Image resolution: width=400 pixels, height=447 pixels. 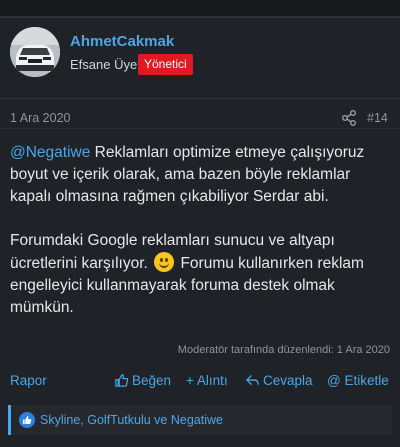 I want to click on share-icon, so click(x=349, y=118).